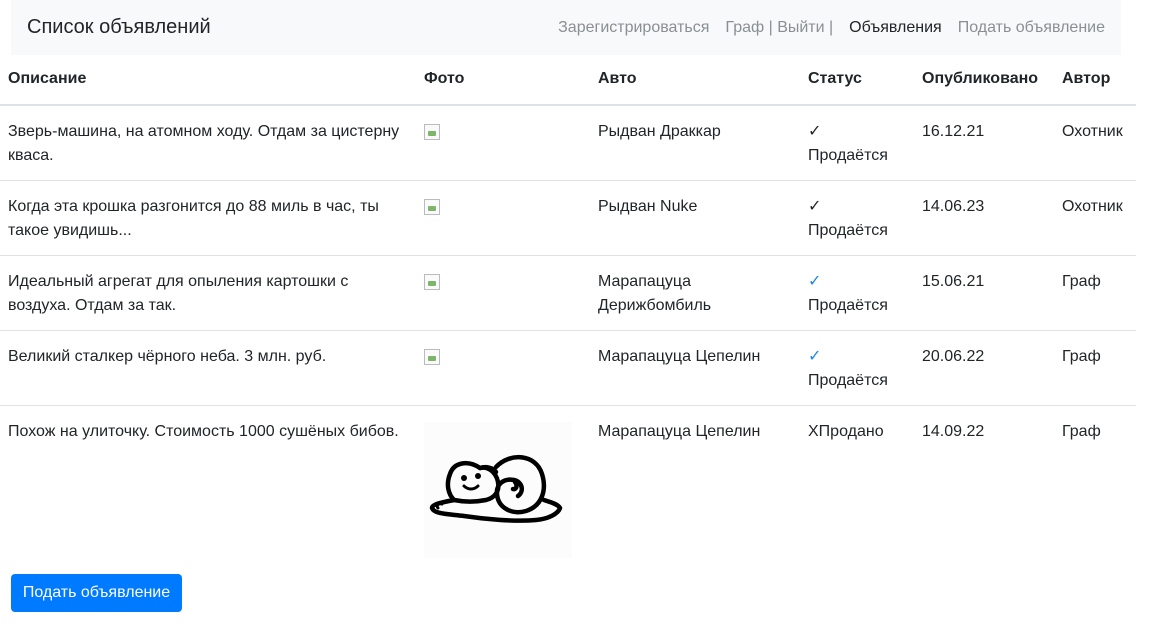 The width and height of the screenshot is (1164, 633). What do you see at coordinates (984, 81) in the screenshot?
I see `header-published: Опубликовано` at bounding box center [984, 81].